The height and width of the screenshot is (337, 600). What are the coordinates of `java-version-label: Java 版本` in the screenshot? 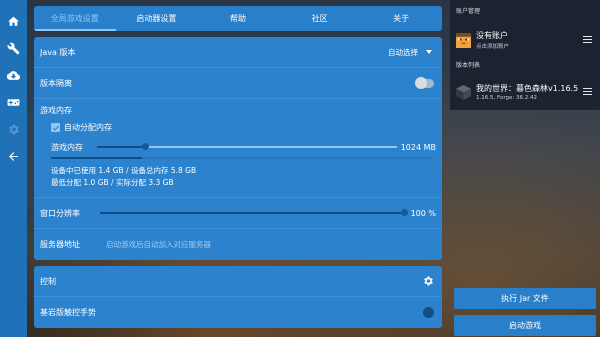 It's located at (58, 52).